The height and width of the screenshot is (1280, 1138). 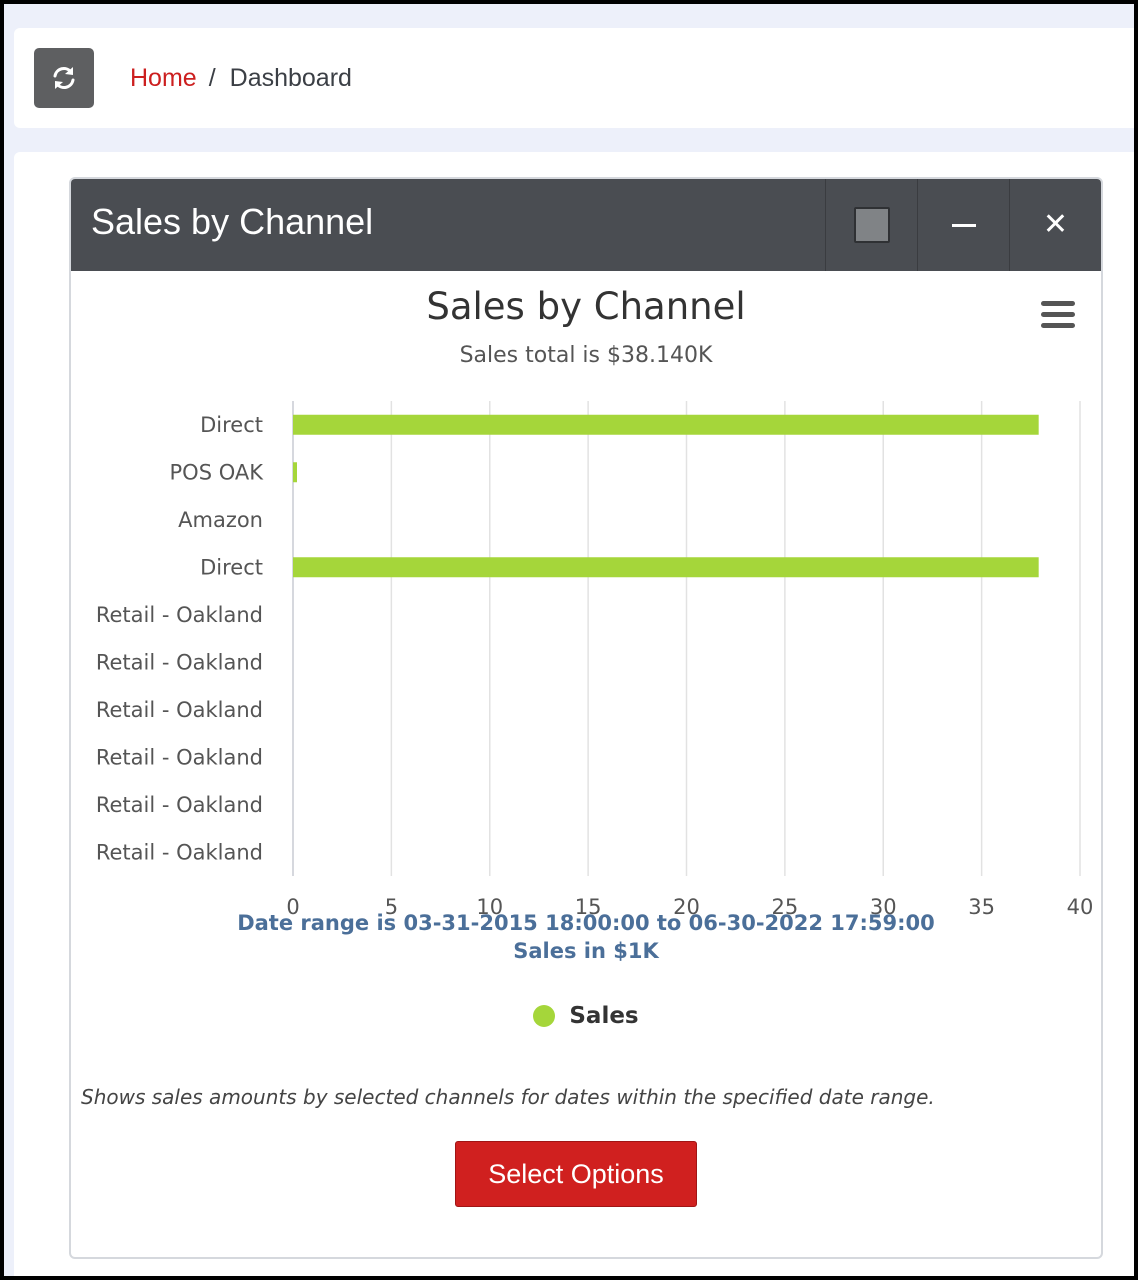 What do you see at coordinates (163, 78) in the screenshot?
I see `breadcrumb-home-link: Home` at bounding box center [163, 78].